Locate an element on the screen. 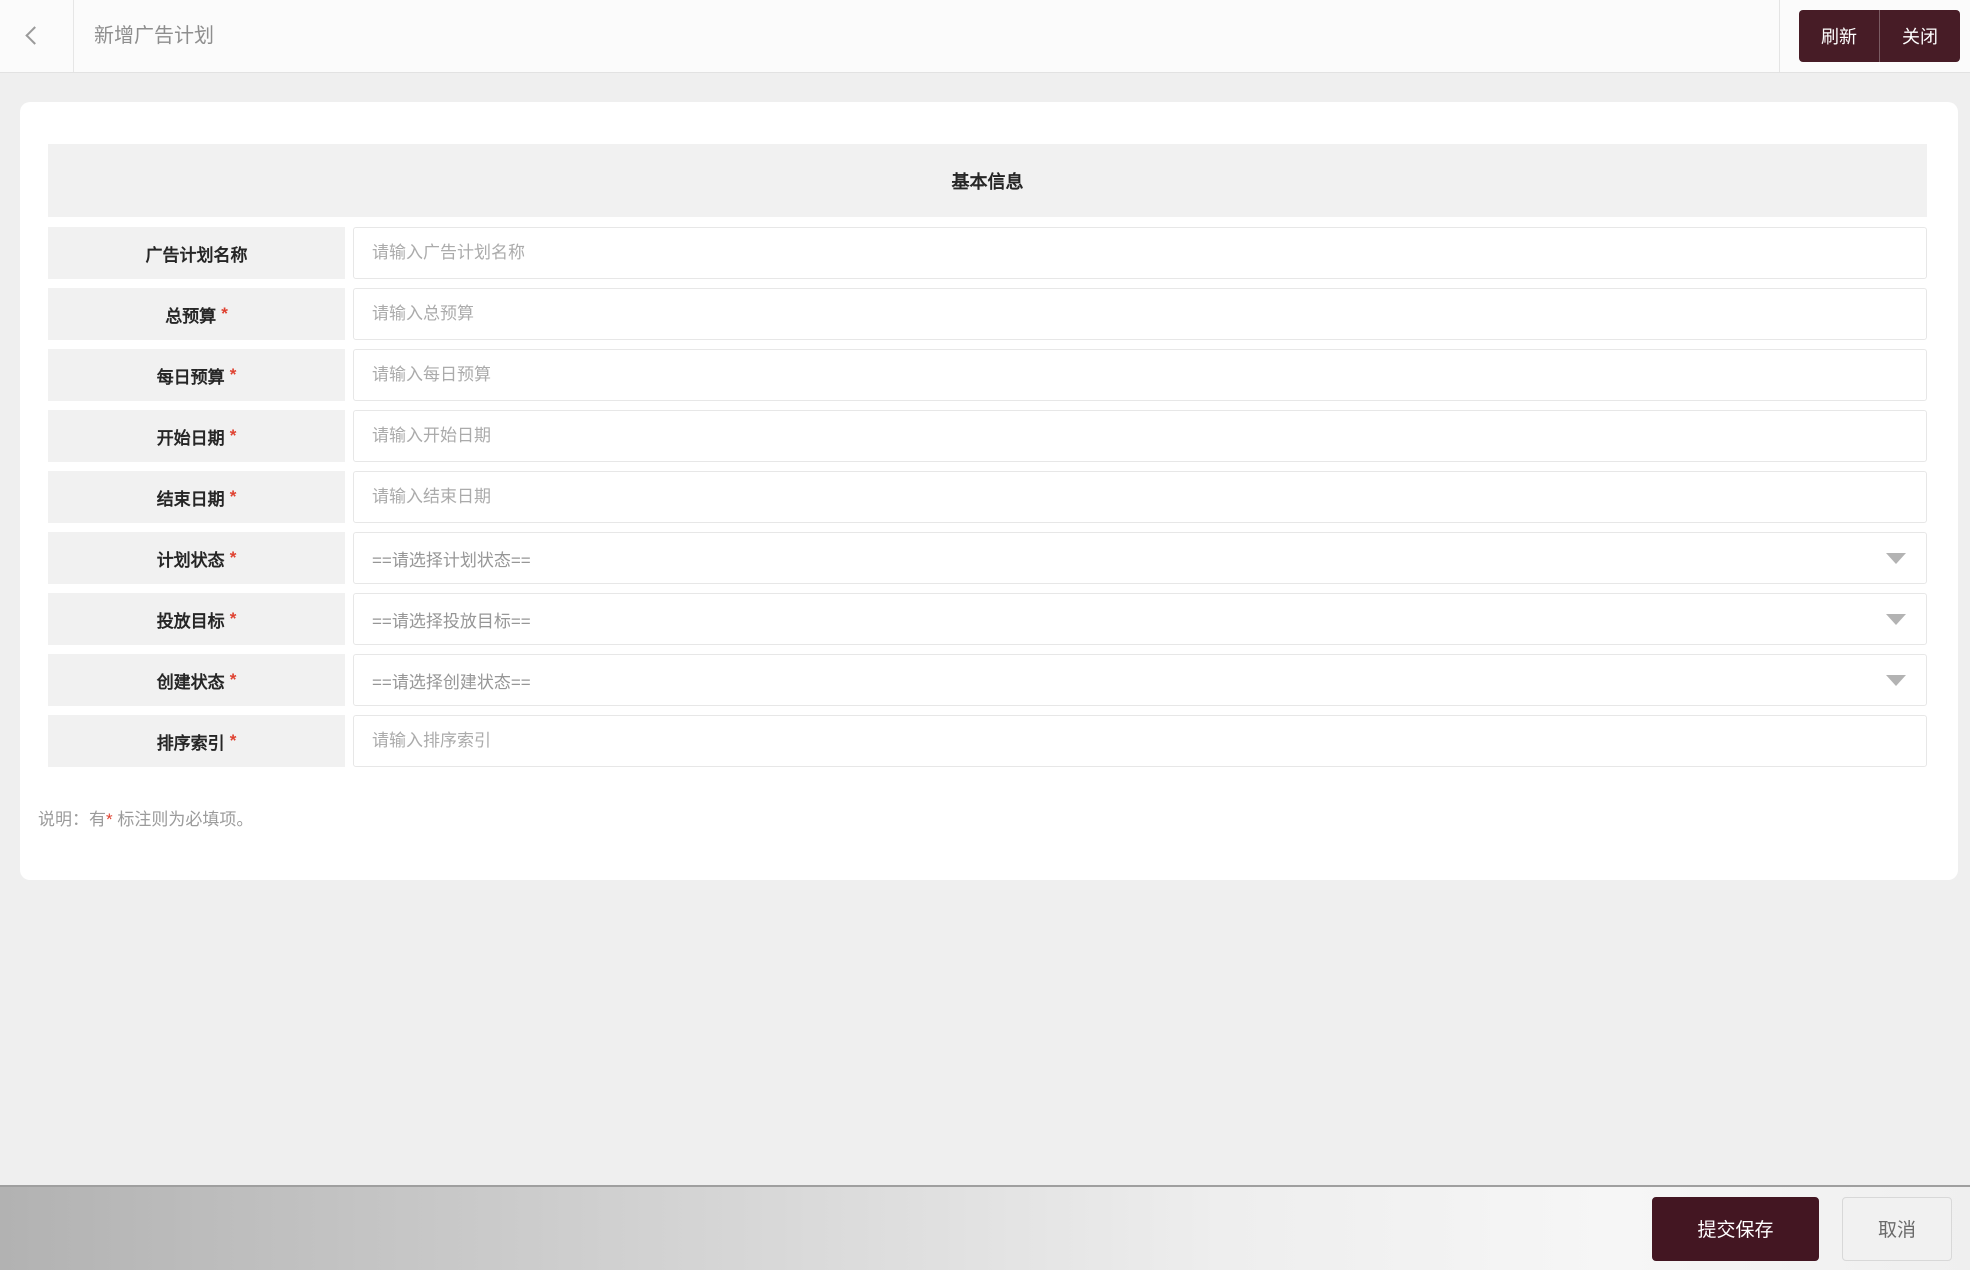 The image size is (1970, 1270). field-label-text: 总预算 is located at coordinates (191, 316).